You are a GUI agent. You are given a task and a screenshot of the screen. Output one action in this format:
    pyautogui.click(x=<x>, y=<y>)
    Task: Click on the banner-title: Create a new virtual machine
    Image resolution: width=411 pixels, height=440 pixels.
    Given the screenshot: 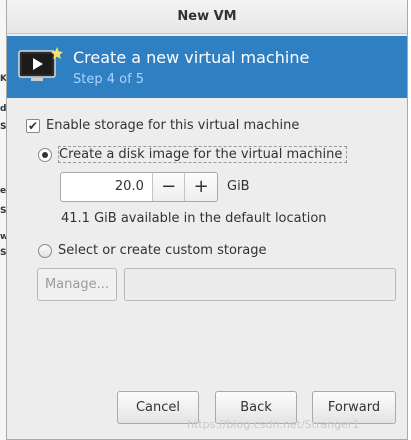 What is the action you would take?
    pyautogui.click(x=191, y=57)
    